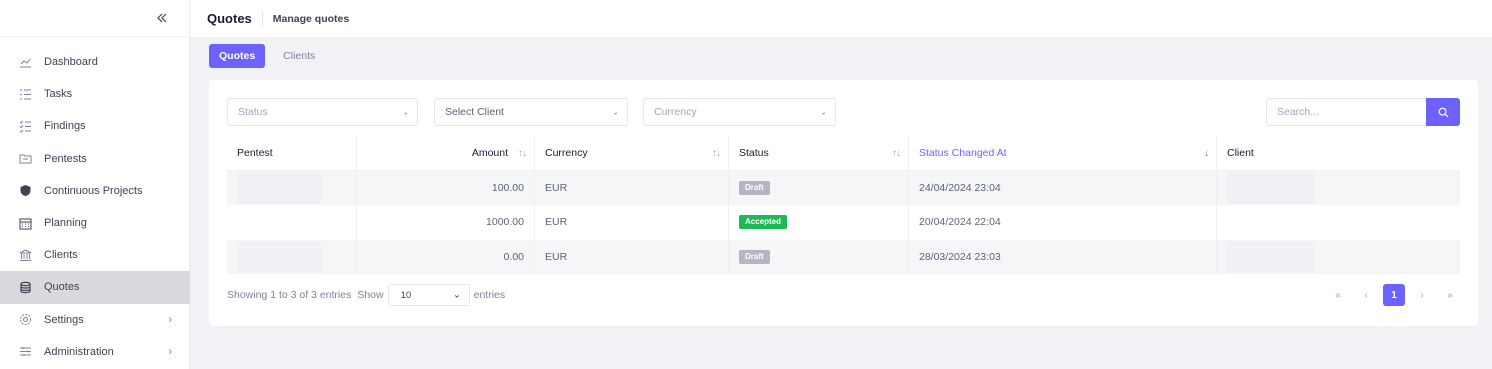 The height and width of the screenshot is (369, 1492). I want to click on search-icon, so click(1443, 112).